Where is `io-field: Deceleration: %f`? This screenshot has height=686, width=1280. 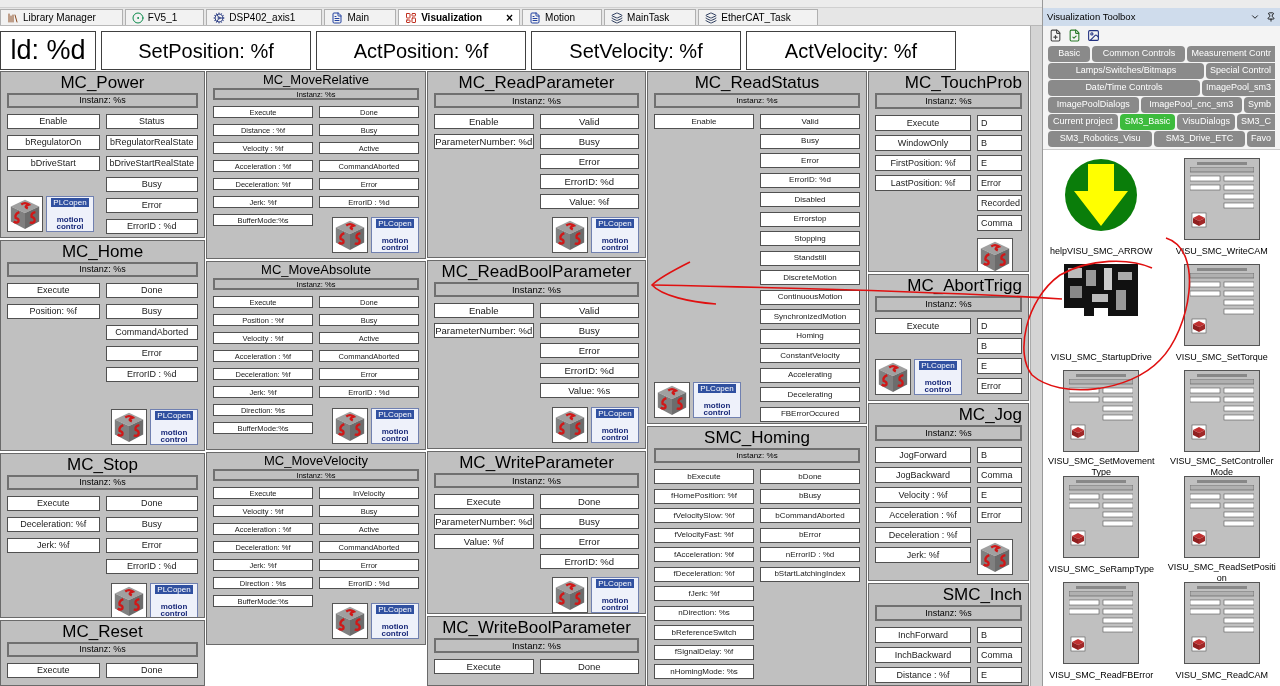 io-field: Deceleration: %f is located at coordinates (53, 525).